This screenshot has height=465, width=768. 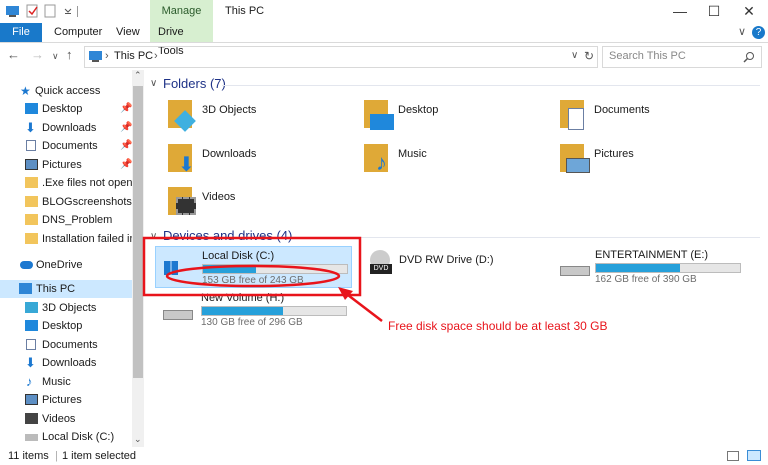 I want to click on highlight-ellipse, so click(x=253, y=276).